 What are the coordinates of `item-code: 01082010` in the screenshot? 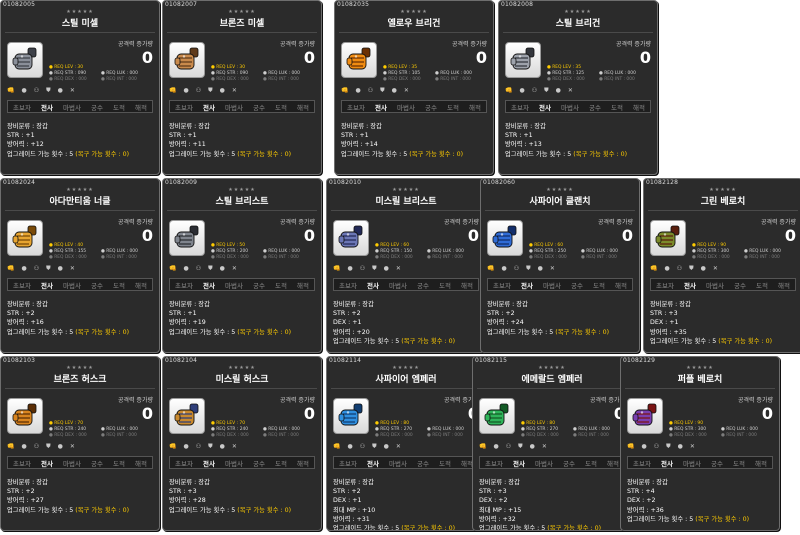 It's located at (345, 182).